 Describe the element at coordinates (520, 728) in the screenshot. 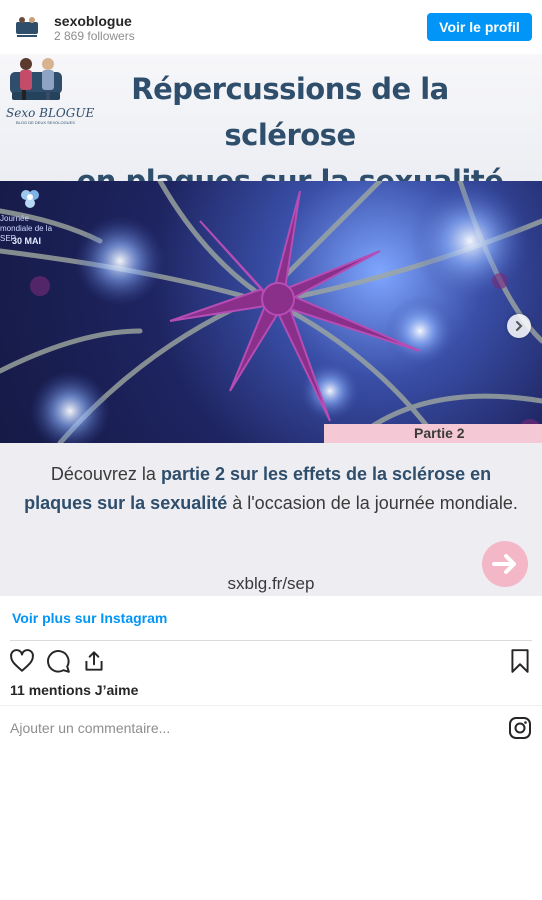

I see `instagram-icon` at that location.